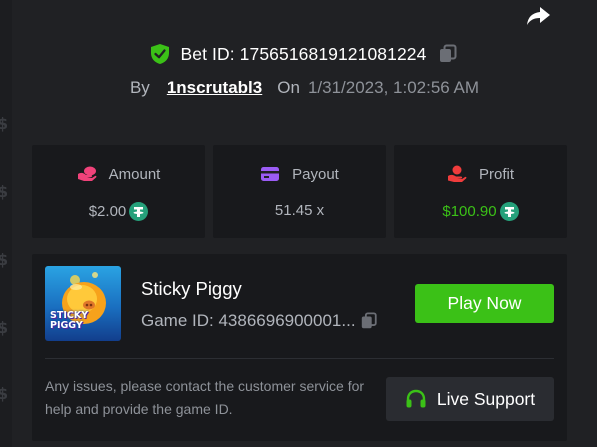  What do you see at coordinates (416, 398) in the screenshot?
I see `headset-icon` at bounding box center [416, 398].